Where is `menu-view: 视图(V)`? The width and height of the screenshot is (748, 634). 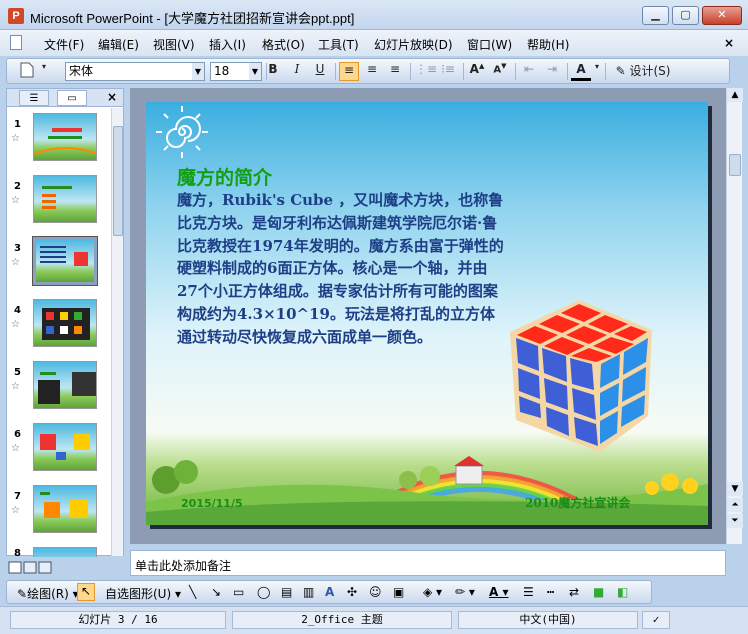 menu-view: 视图(V) is located at coordinates (174, 44).